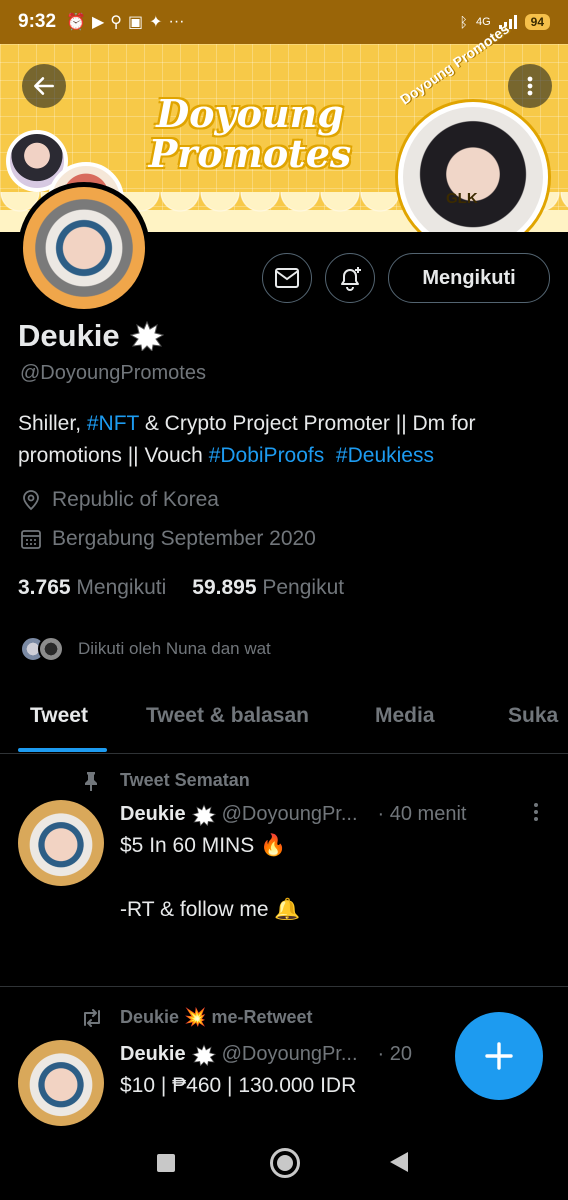 The height and width of the screenshot is (1200, 568). I want to click on hashtag-link: #DobiProofs, so click(267, 455).